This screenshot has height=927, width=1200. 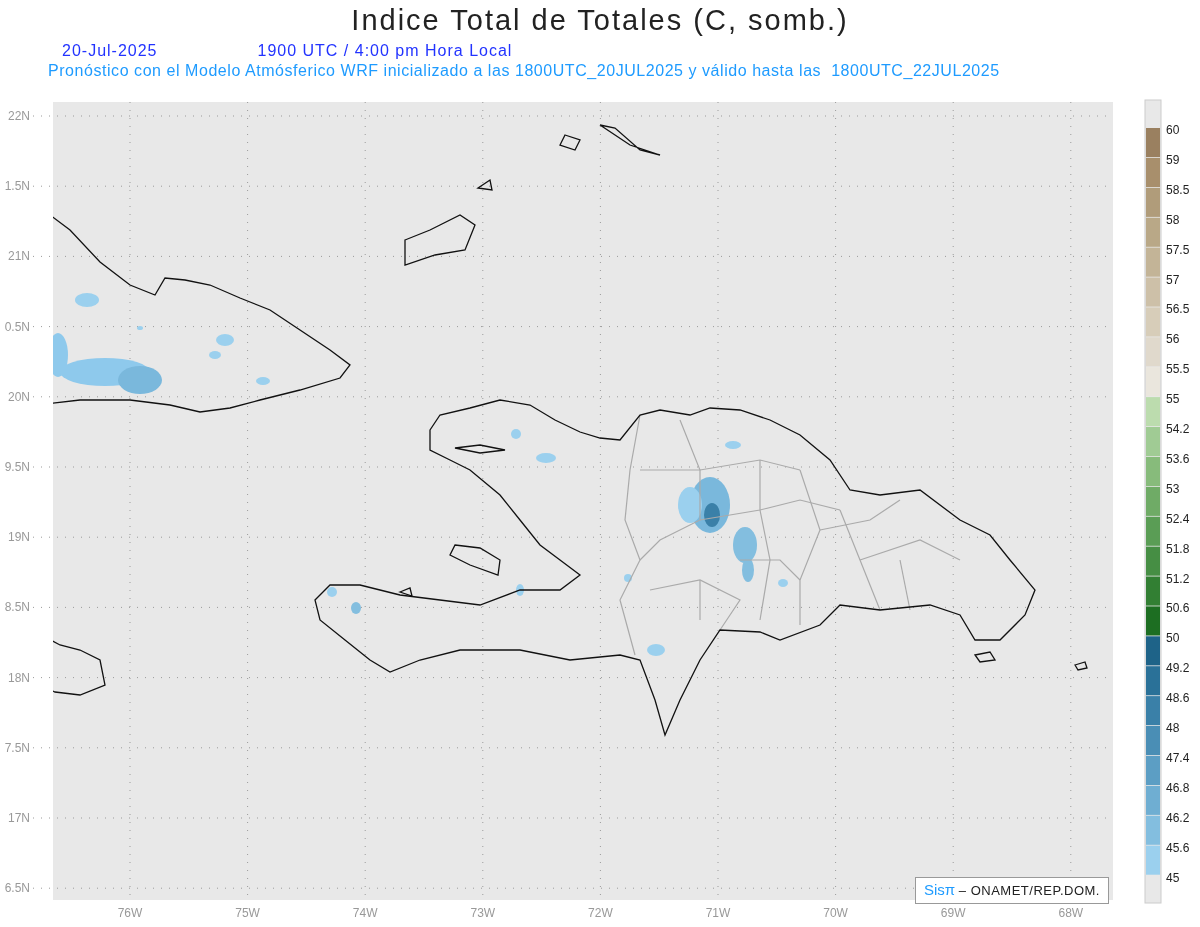 What do you see at coordinates (17, 607) in the screenshot?
I see `latitude-label: 8.5N` at bounding box center [17, 607].